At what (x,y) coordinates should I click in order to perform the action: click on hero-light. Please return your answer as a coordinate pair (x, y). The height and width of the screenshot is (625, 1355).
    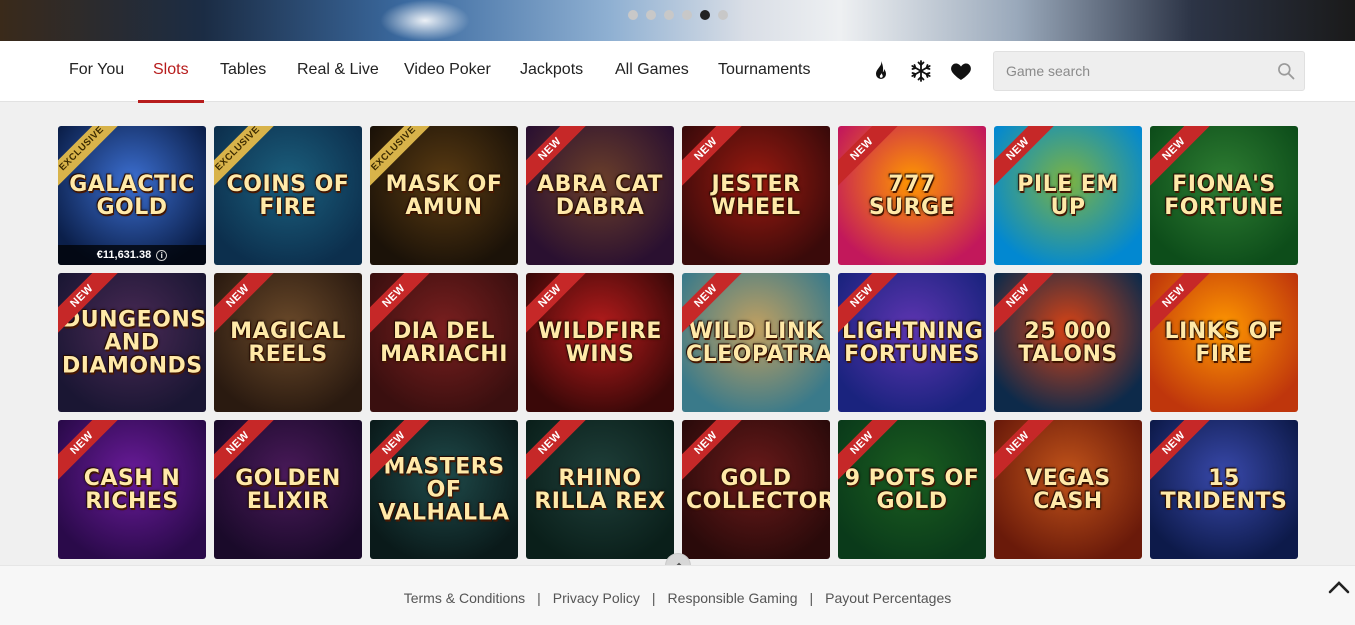
    Looking at the image, I should click on (425, 20).